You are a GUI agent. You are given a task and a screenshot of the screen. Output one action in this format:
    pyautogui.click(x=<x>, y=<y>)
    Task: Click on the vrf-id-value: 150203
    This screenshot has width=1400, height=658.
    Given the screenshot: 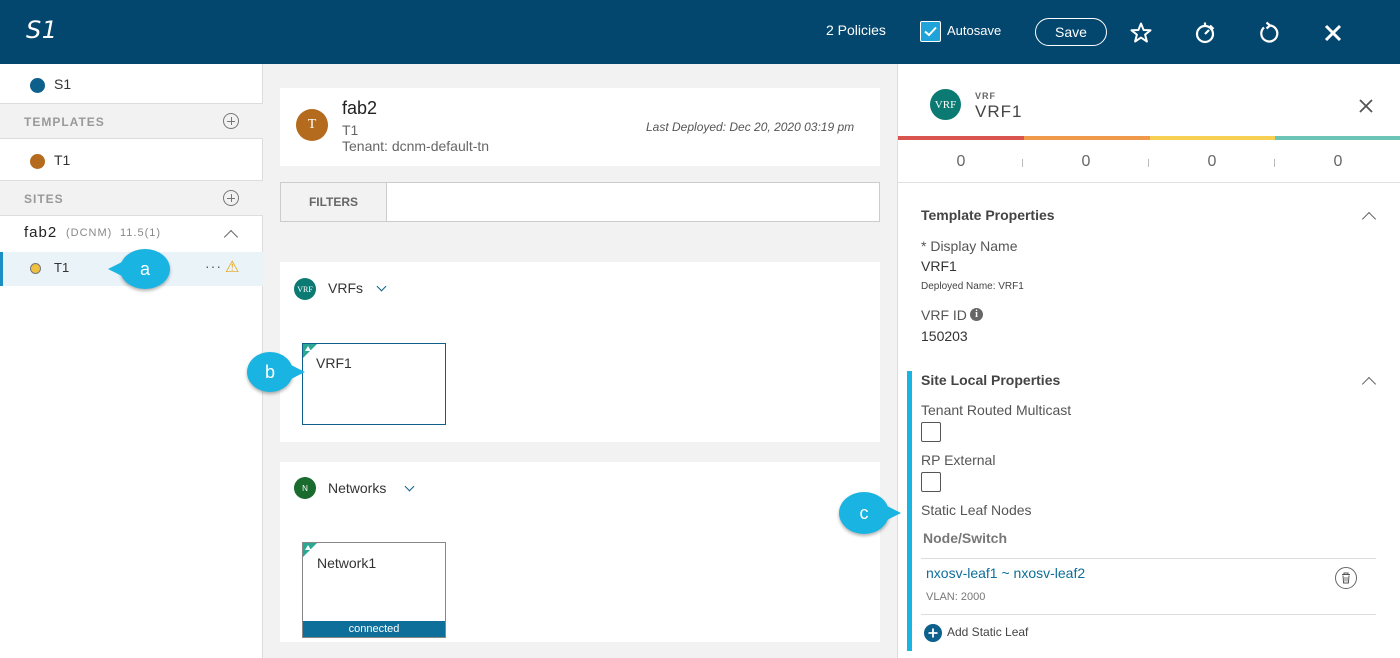 What is the action you would take?
    pyautogui.click(x=944, y=336)
    